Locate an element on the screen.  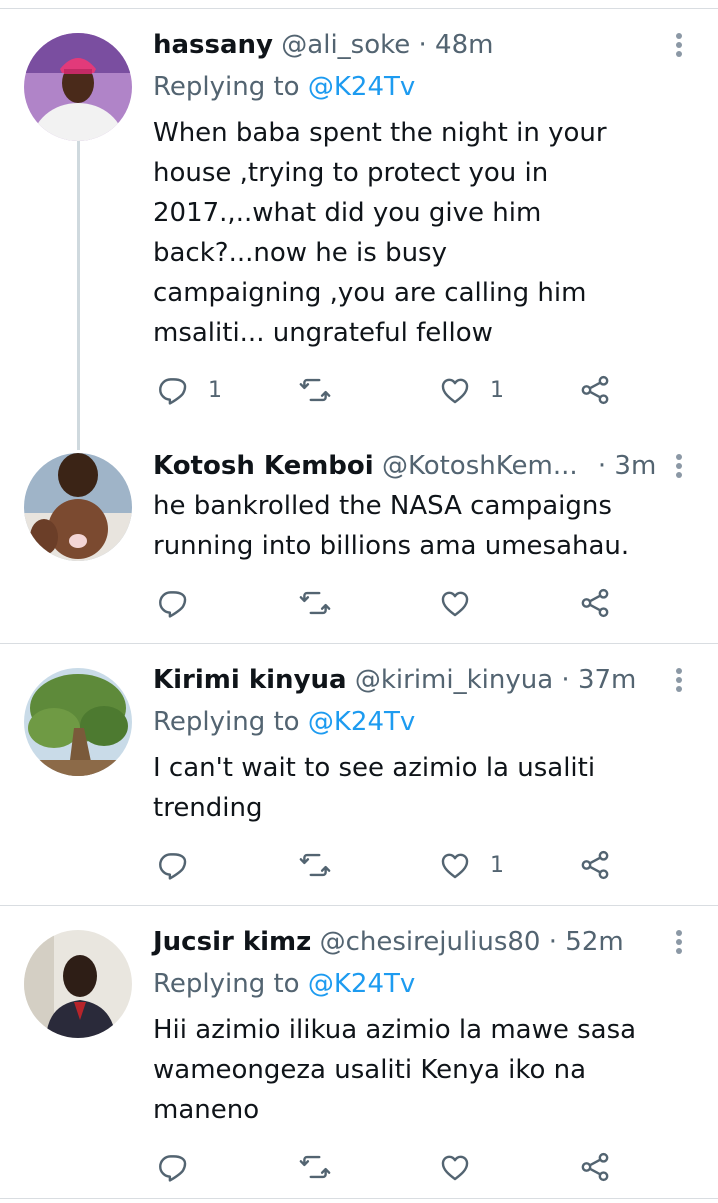
tweet-header: Kotosh Kemboi @KotoshKem... · 3m is located at coordinates (404, 466).